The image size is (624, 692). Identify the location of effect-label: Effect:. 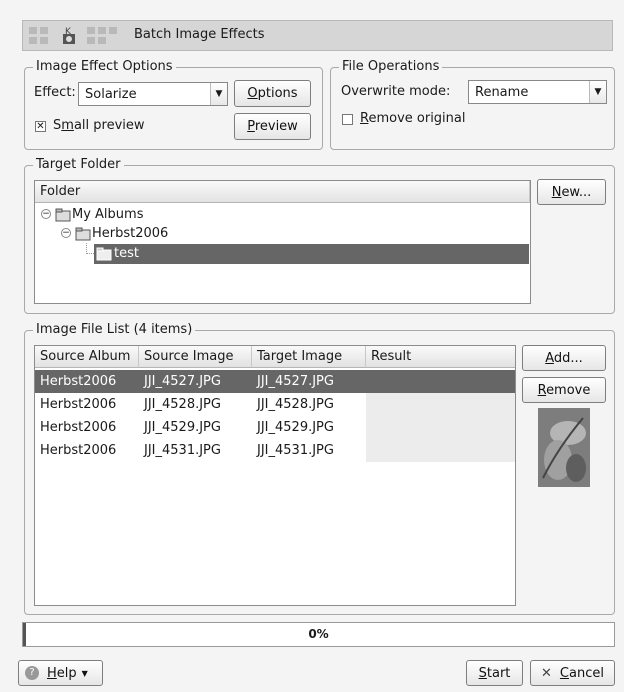
(55, 92).